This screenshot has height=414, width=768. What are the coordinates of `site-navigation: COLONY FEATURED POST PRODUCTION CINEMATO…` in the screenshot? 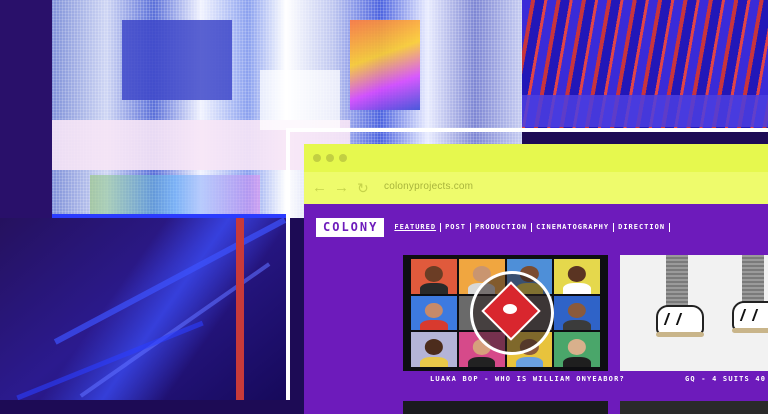 It's located at (493, 227).